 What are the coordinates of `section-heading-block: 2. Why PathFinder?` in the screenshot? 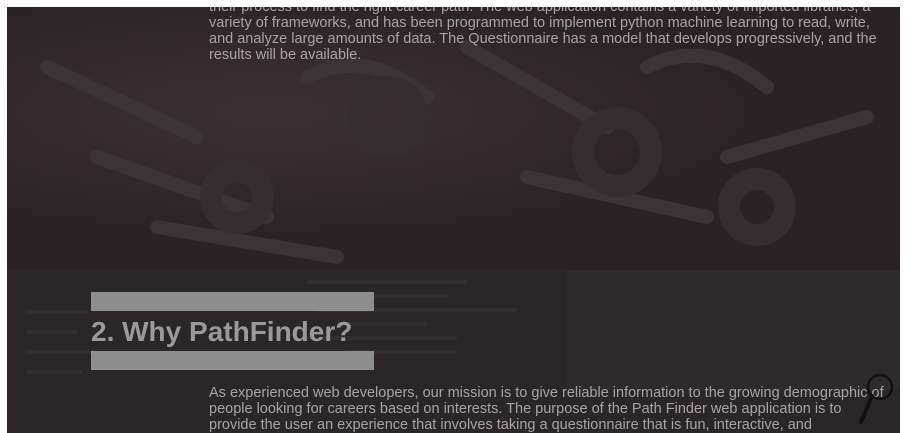 It's located at (232, 331).